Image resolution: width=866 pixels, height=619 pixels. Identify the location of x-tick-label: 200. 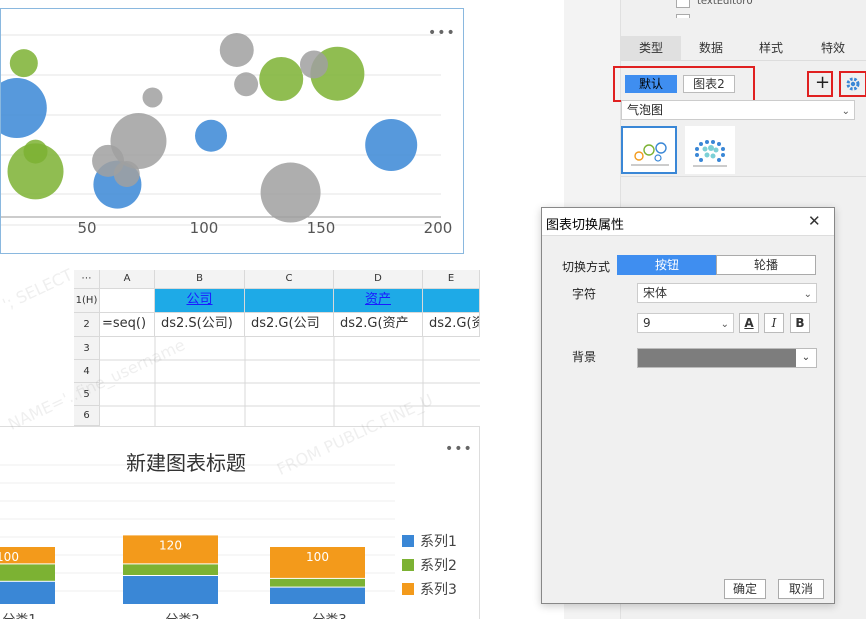
(438, 228).